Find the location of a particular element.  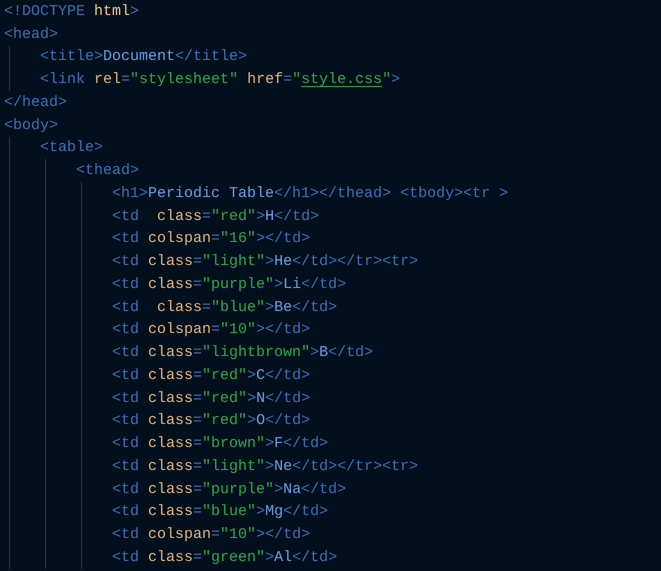

code-line: <td class="red">N</td> is located at coordinates (211, 398).